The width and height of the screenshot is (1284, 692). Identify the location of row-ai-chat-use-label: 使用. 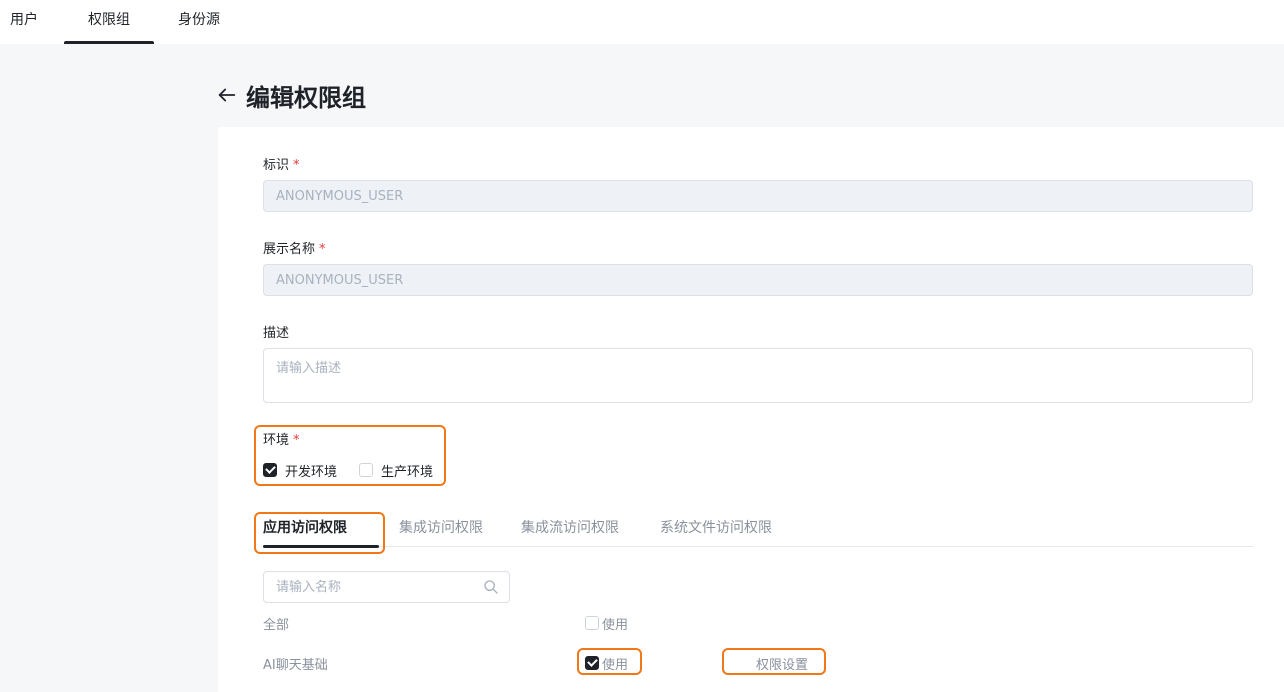
(615, 663).